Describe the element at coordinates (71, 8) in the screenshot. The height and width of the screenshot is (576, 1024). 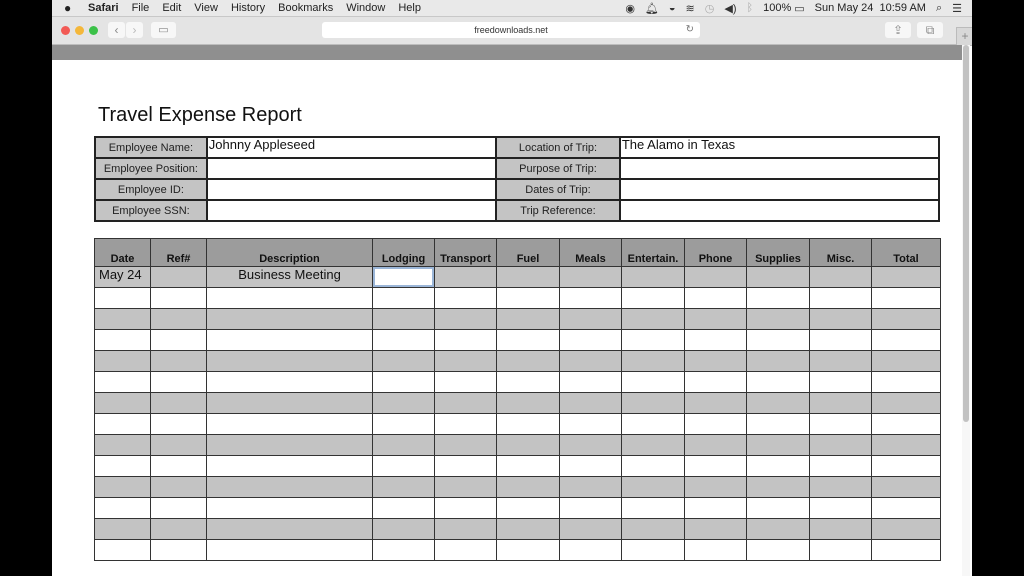
I see `apple-menu-icon: ●` at that location.